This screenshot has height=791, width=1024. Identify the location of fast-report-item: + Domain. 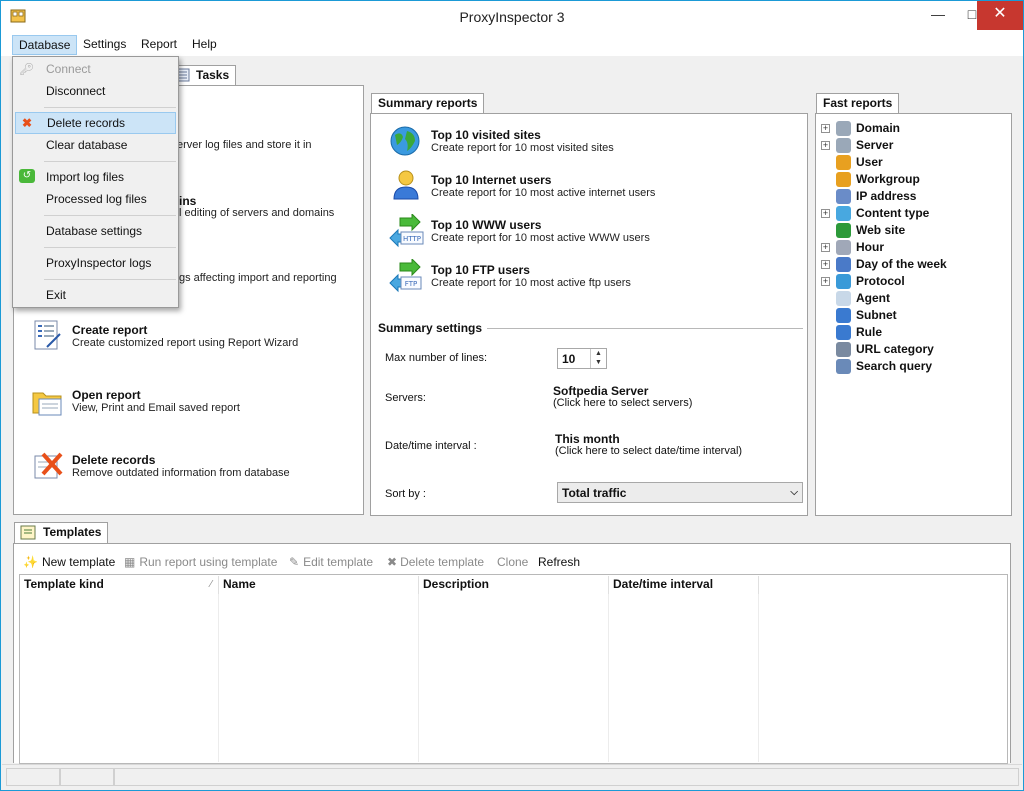
(860, 128).